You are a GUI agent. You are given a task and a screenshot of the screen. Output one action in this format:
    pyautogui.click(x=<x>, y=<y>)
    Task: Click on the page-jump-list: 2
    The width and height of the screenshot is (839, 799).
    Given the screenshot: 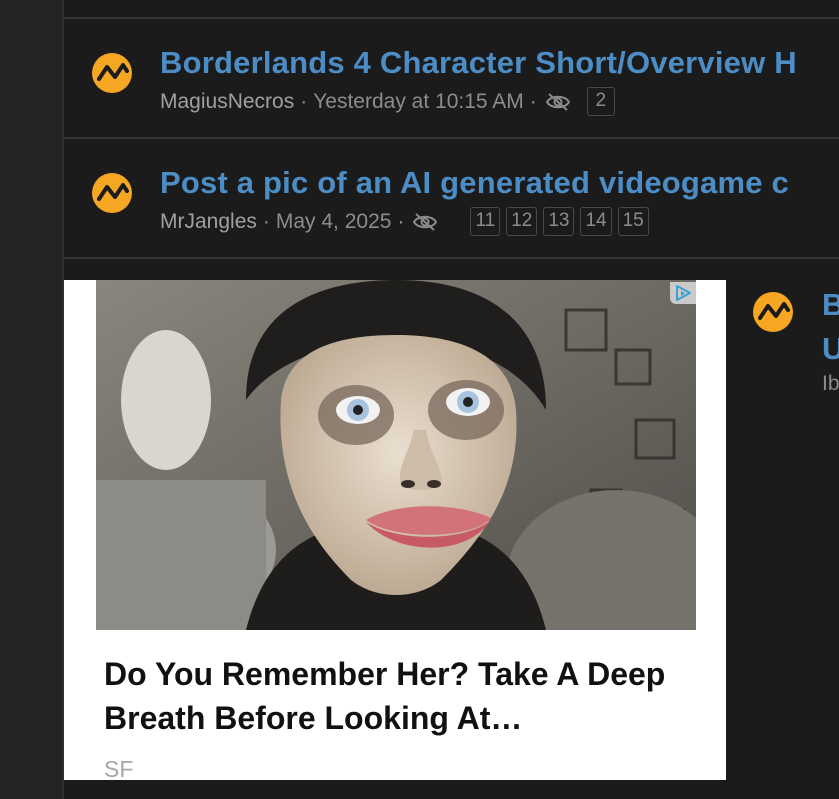 What is the action you would take?
    pyautogui.click(x=600, y=101)
    